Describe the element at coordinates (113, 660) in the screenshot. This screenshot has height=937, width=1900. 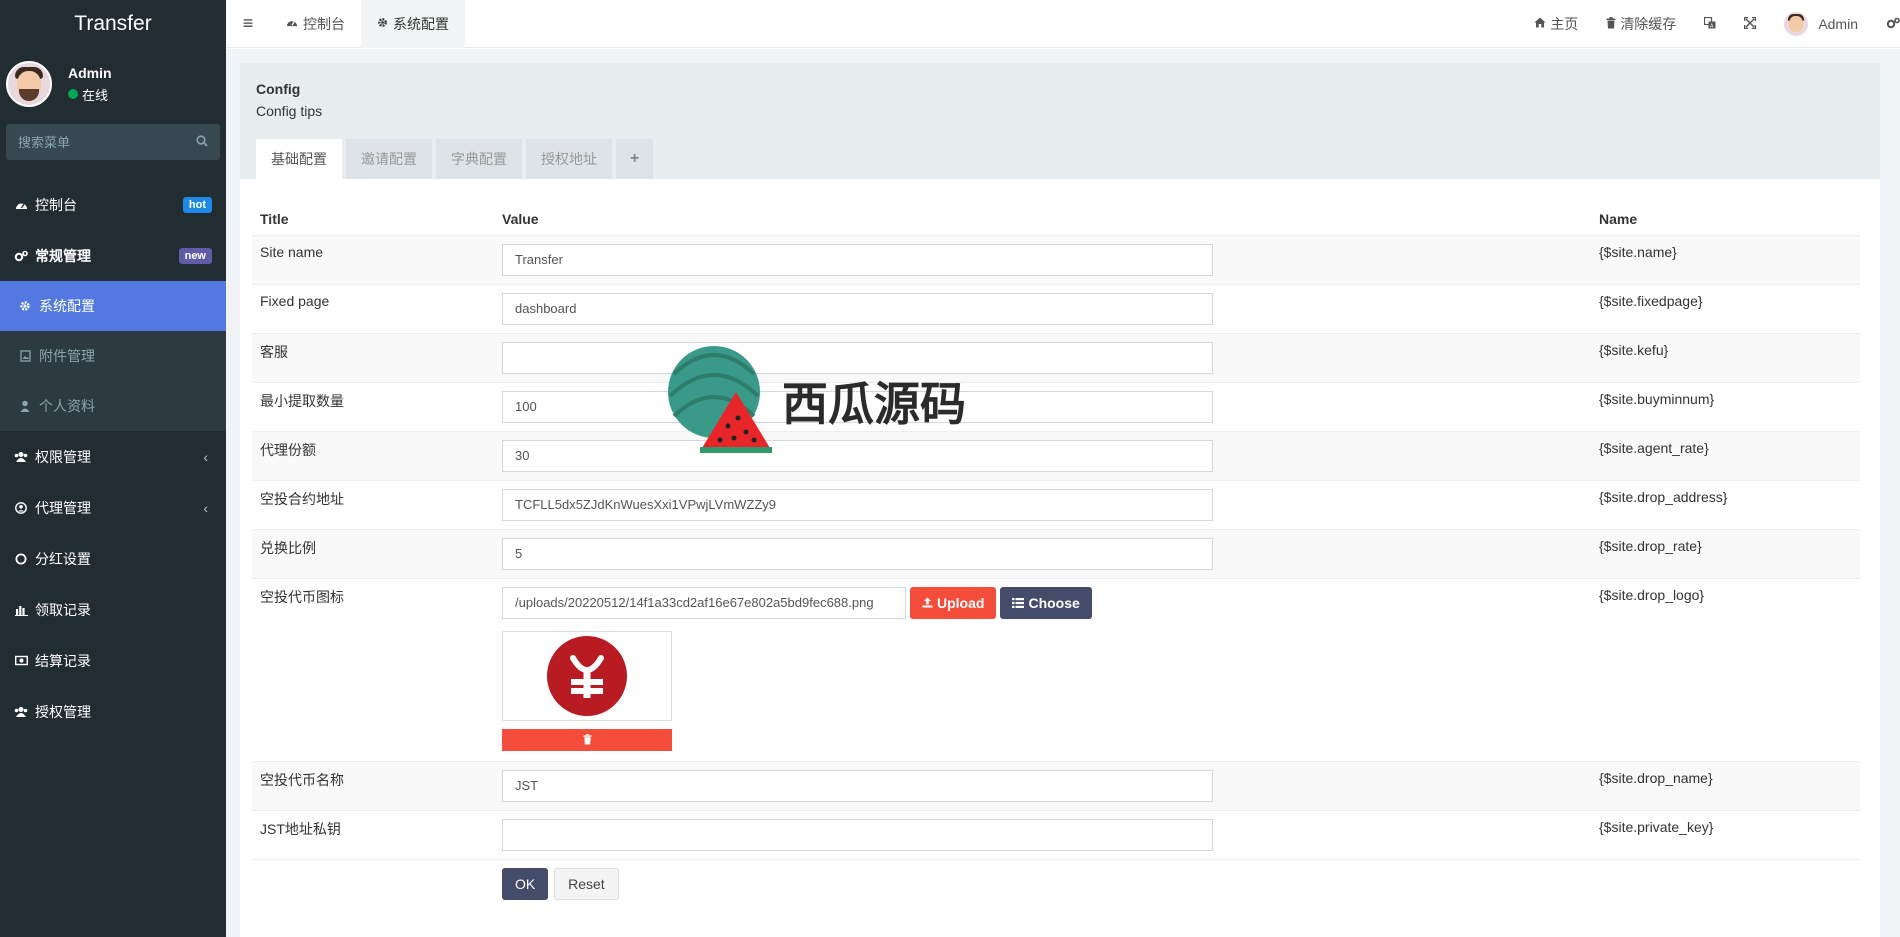
I see `sidebar-item-settlements: 结算记录` at that location.